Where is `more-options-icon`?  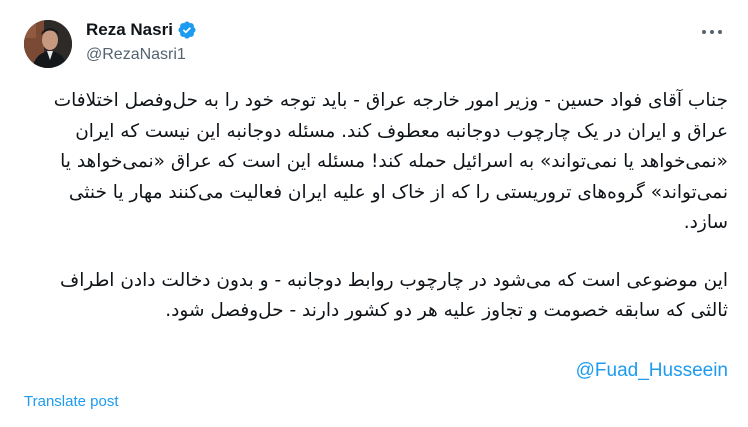
more-options-icon is located at coordinates (712, 32).